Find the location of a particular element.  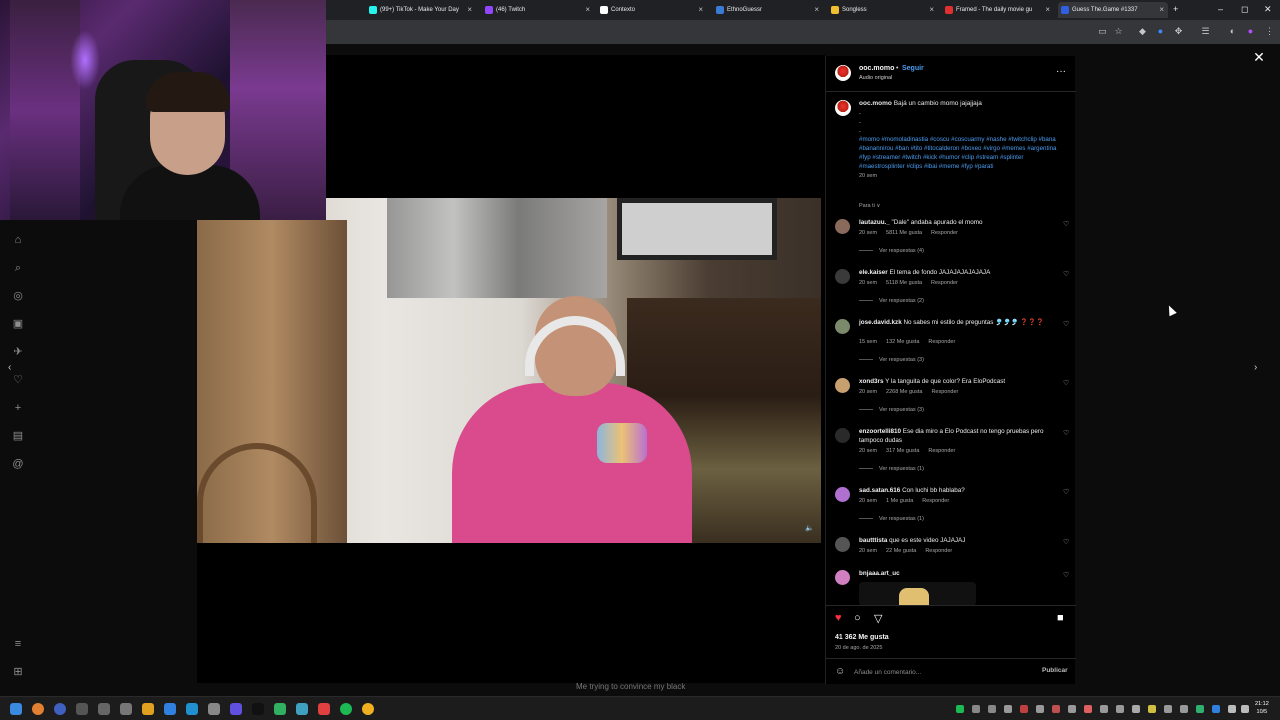

follow-button: Seguir is located at coordinates (913, 68).